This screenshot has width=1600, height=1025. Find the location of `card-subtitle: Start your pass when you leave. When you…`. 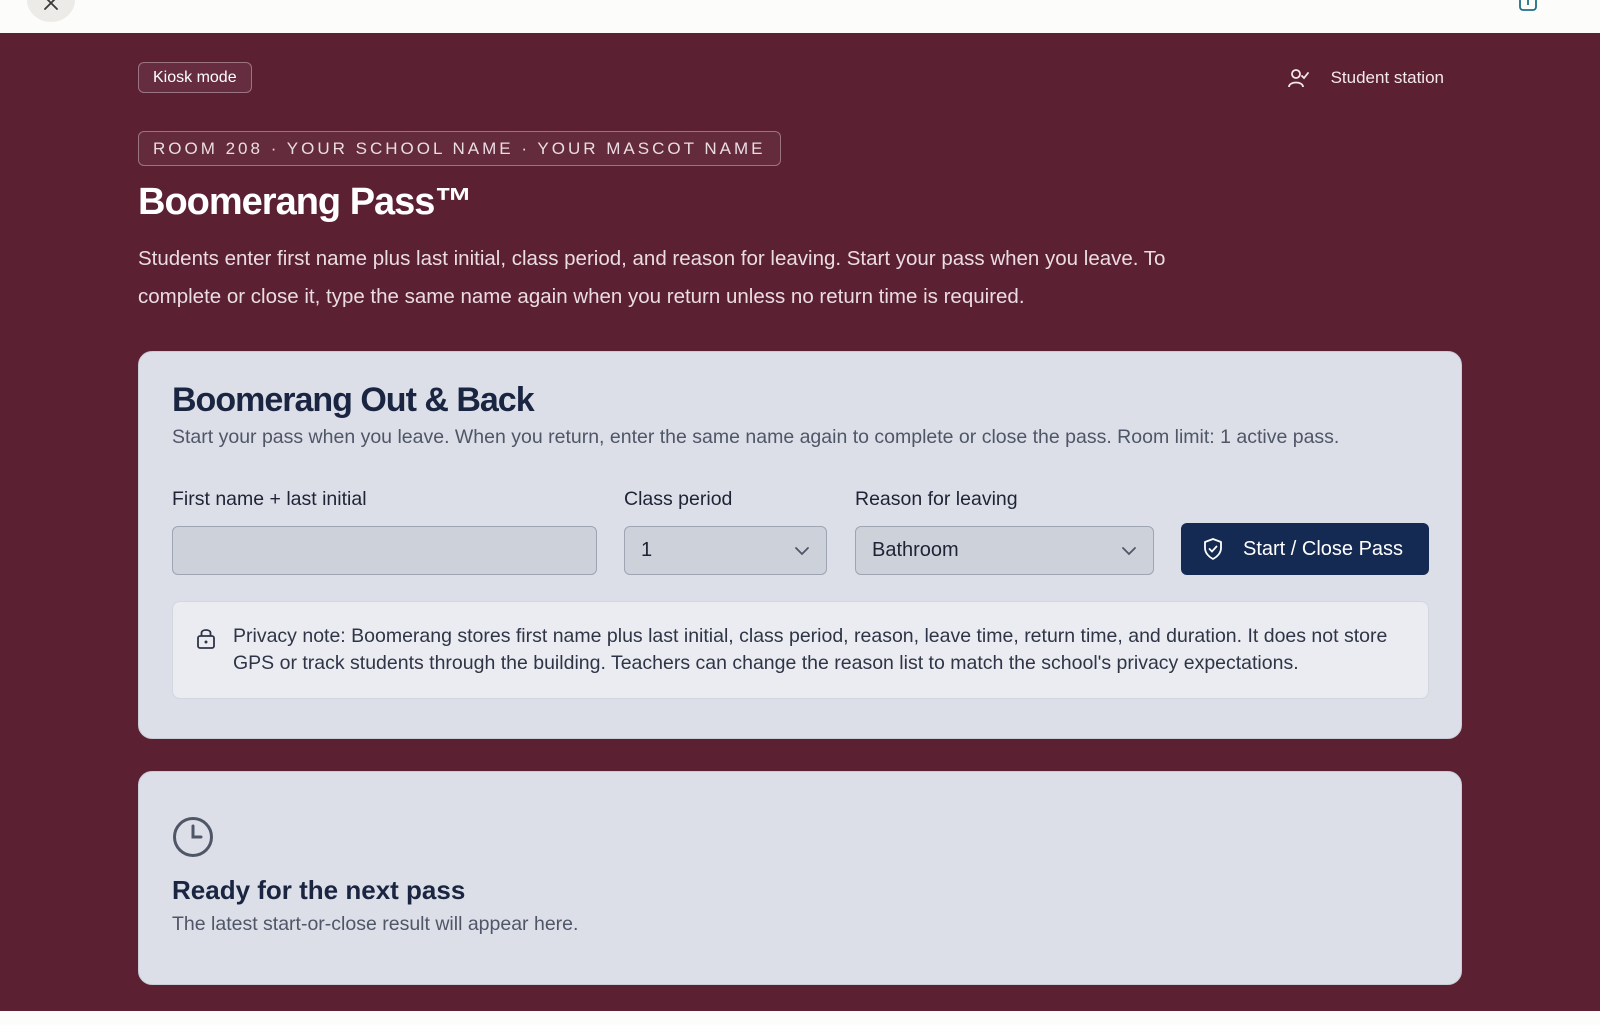

card-subtitle: Start your pass when you leave. When you… is located at coordinates (756, 437).